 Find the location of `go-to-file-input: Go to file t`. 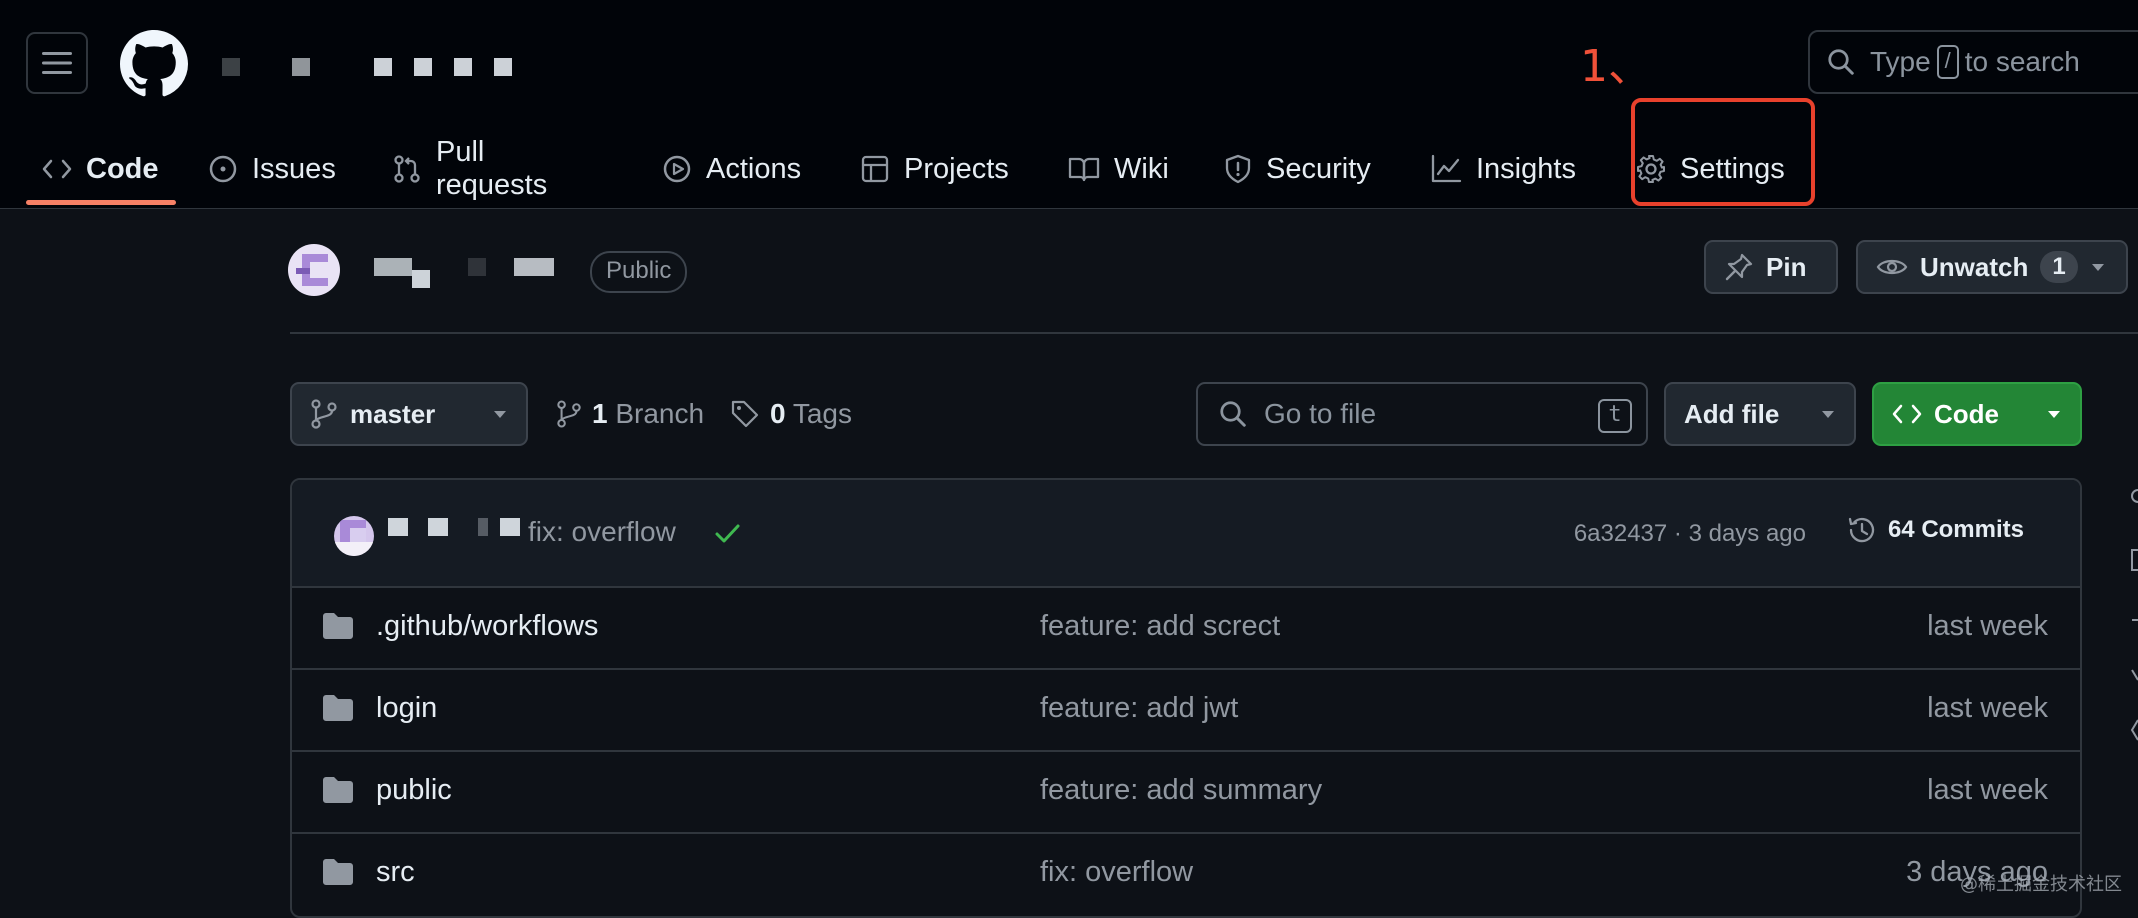

go-to-file-input: Go to file t is located at coordinates (1422, 414).